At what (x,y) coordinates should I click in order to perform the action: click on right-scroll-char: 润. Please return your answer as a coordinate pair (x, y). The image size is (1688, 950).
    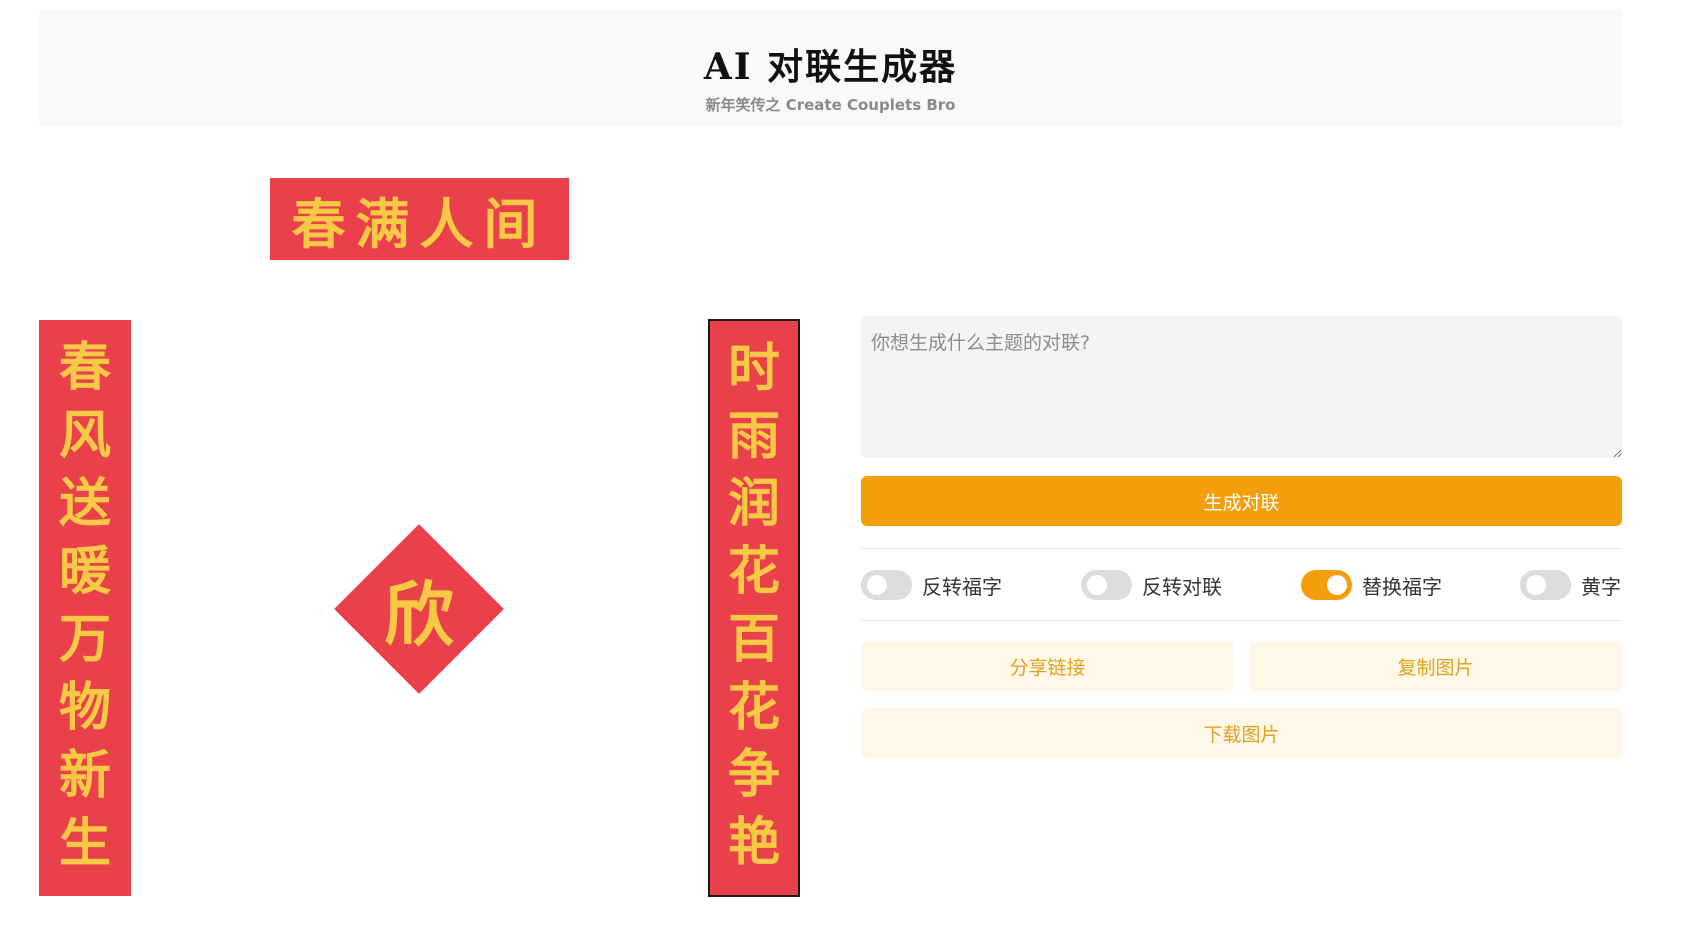
    Looking at the image, I should click on (753, 504).